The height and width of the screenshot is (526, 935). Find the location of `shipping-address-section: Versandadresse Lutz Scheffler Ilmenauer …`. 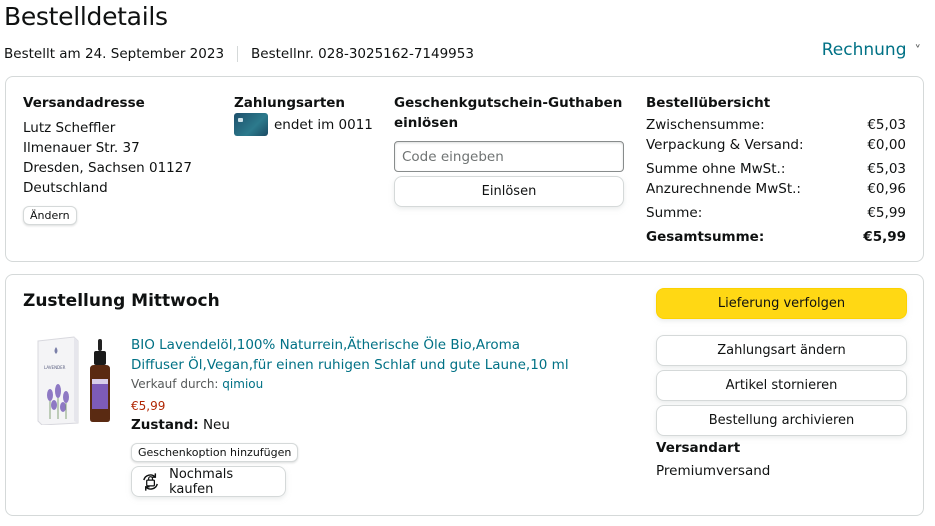

shipping-address-section: Versandadresse Lutz Scheffler Ilmenauer … is located at coordinates (107, 159).